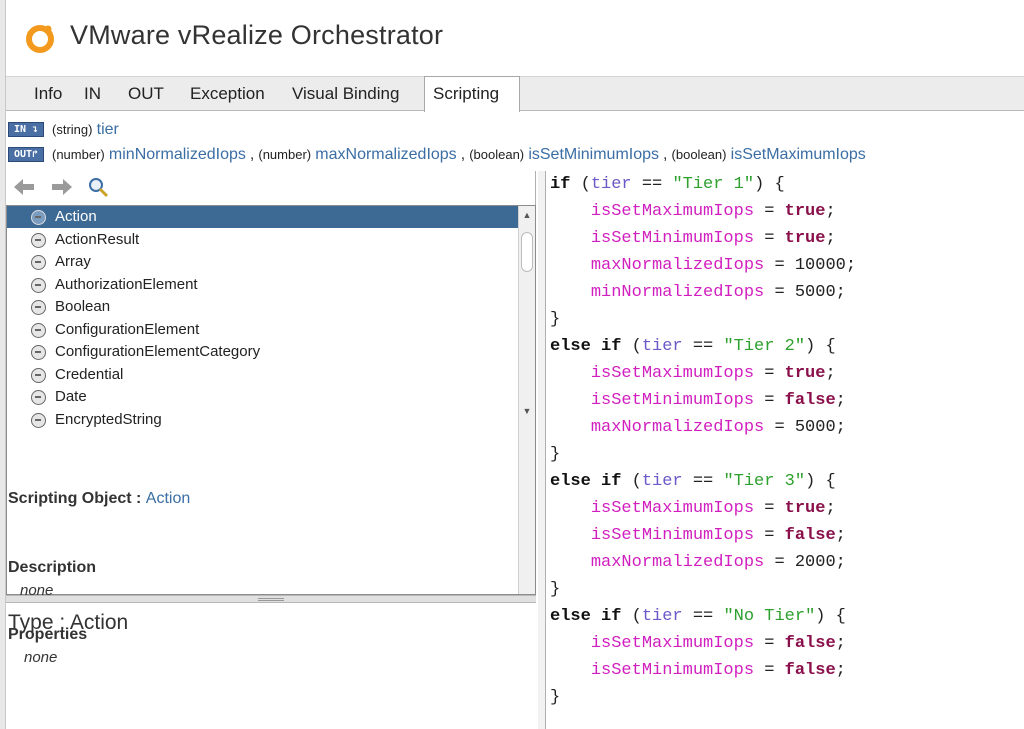 Image resolution: width=1024 pixels, height=729 pixels. What do you see at coordinates (83, 306) in the screenshot?
I see `list-item-label: Boolean` at bounding box center [83, 306].